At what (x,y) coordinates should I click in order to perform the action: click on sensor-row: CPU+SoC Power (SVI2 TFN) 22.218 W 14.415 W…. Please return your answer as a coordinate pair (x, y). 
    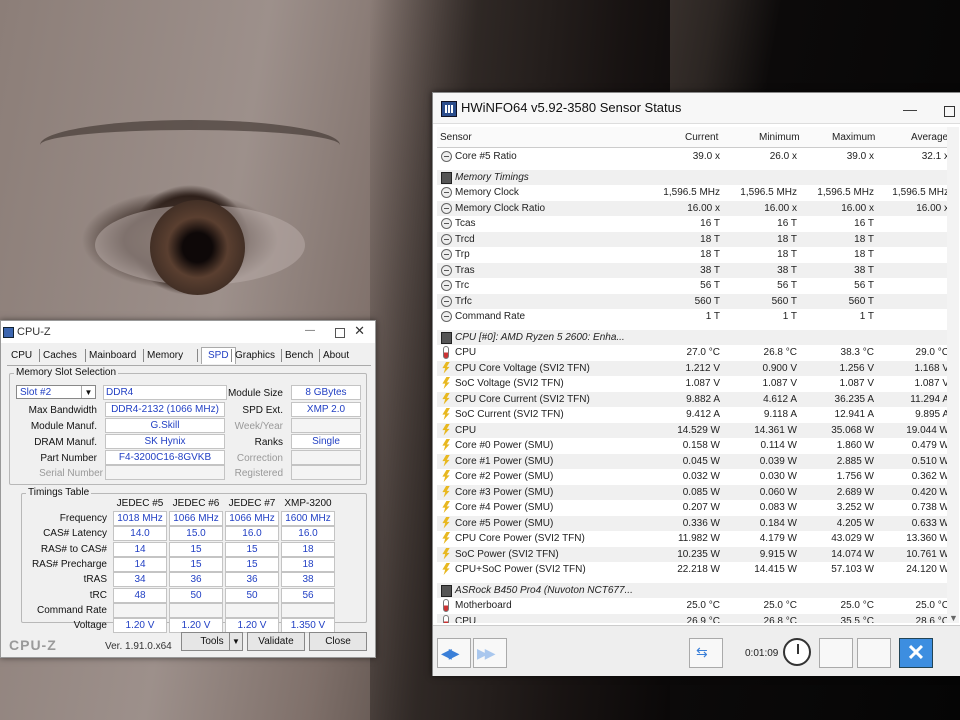
    Looking at the image, I should click on (696, 569).